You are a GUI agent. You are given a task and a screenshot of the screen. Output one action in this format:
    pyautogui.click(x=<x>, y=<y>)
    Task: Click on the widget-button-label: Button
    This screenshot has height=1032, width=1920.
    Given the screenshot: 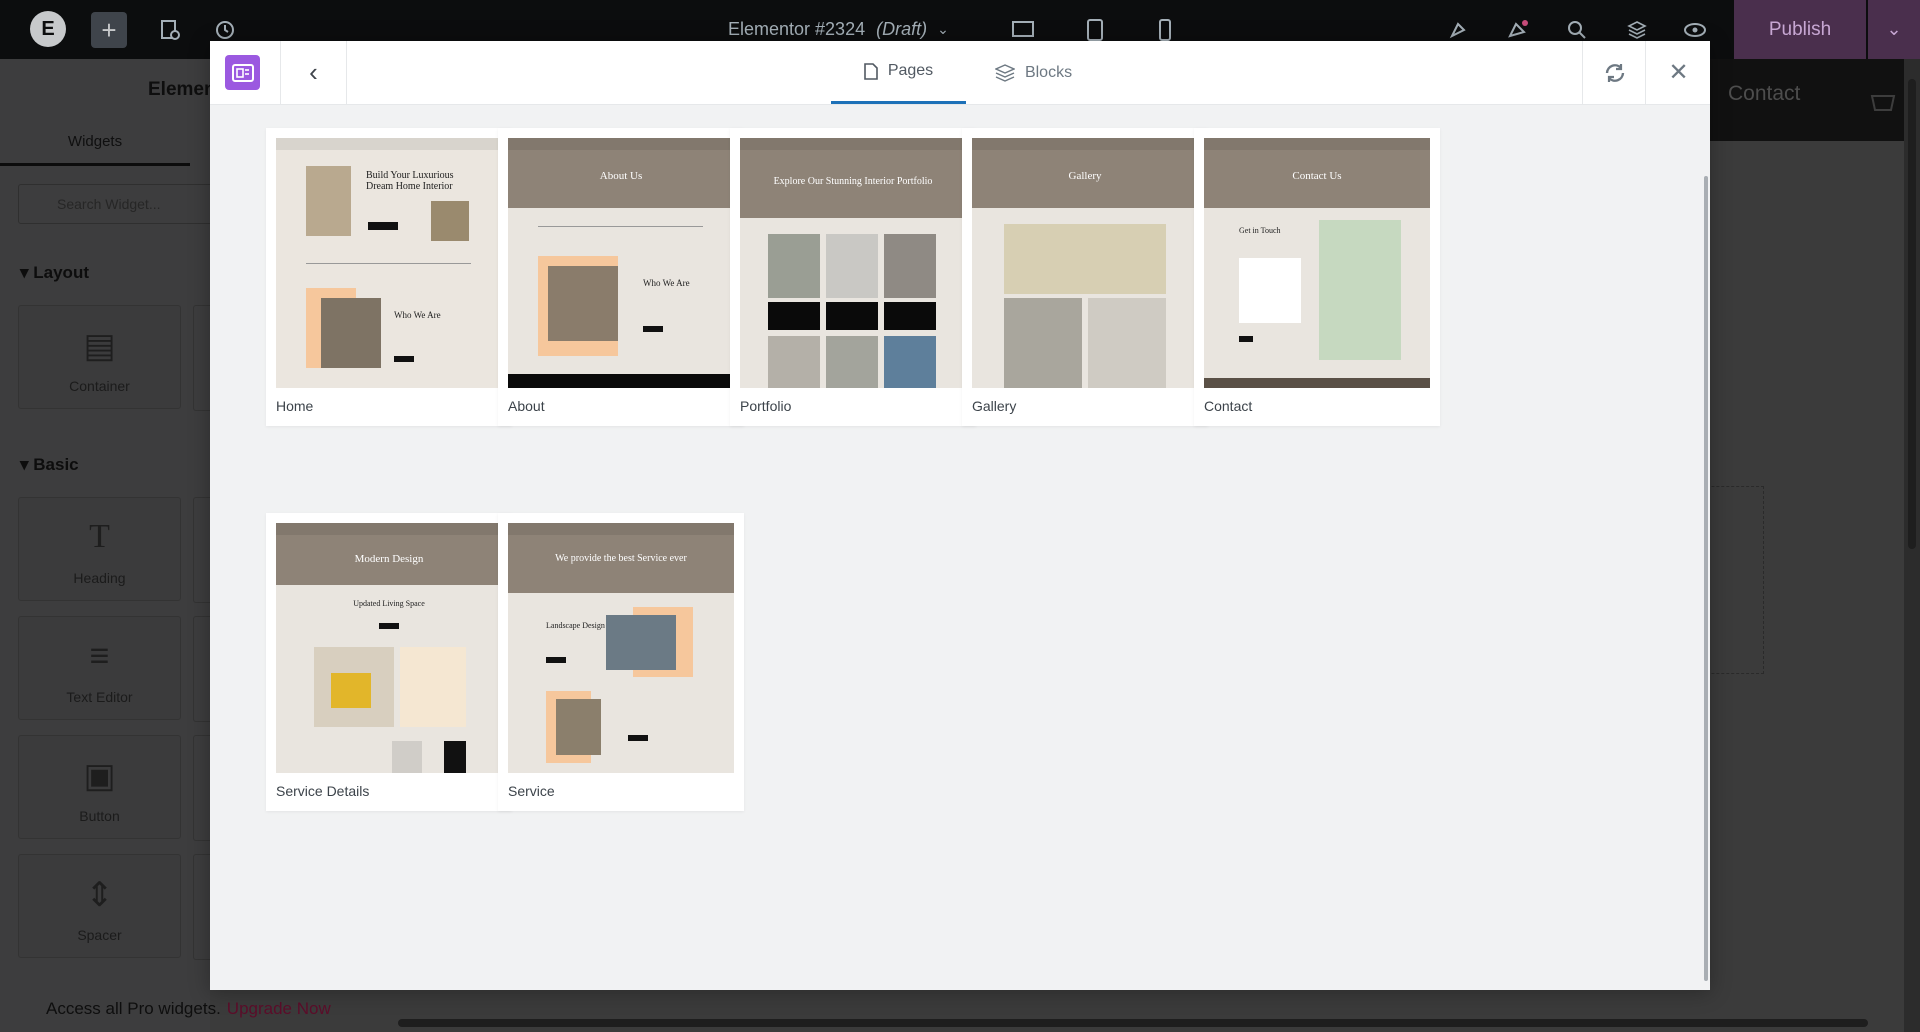 What is the action you would take?
    pyautogui.click(x=99, y=816)
    